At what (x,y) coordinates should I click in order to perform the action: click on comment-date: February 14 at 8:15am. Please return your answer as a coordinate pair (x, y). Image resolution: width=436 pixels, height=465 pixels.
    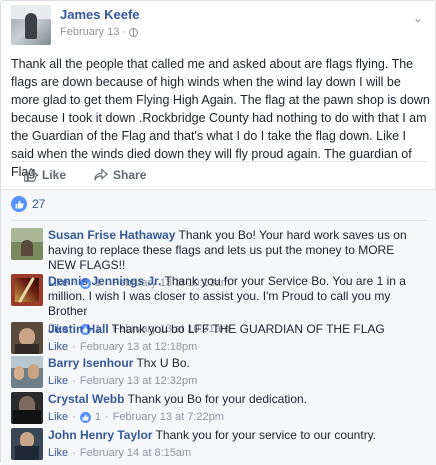
    Looking at the image, I should click on (135, 453).